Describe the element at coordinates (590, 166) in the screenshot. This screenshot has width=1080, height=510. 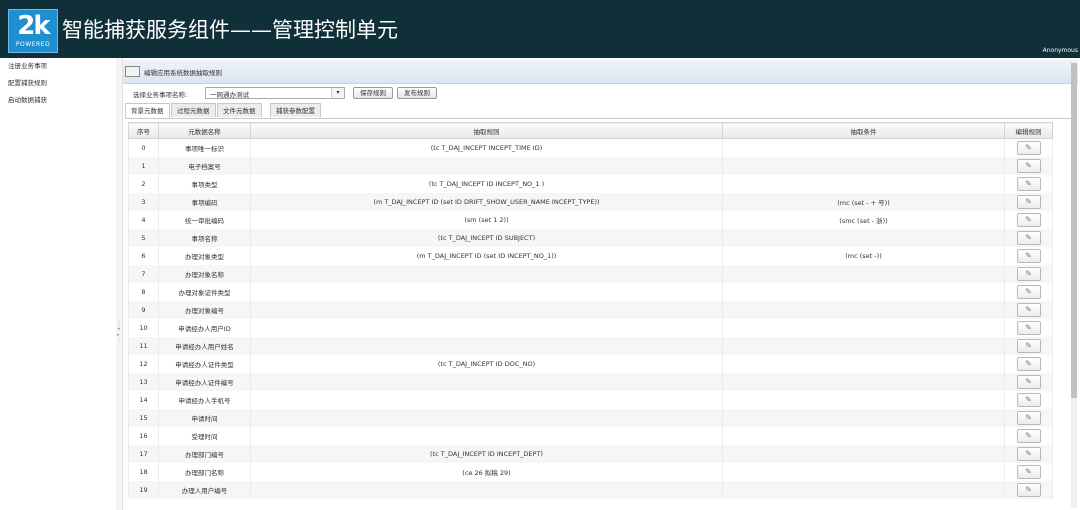
I see `table-row: 1 电子档案号 ✎` at that location.